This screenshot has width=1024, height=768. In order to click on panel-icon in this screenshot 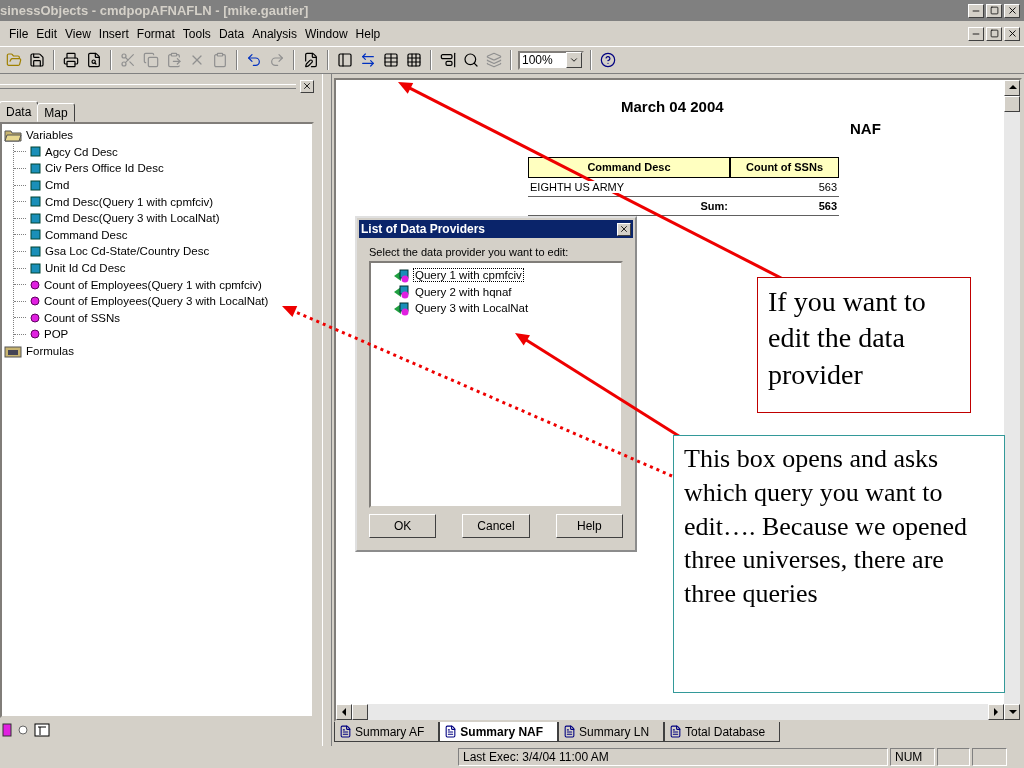, I will do `click(345, 60)`.